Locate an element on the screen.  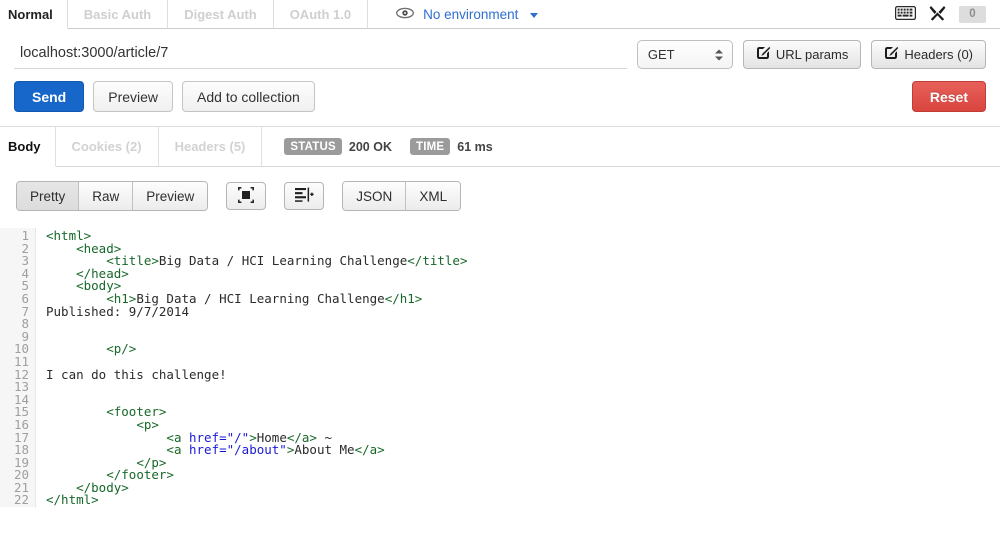
line-number-gutter: 1 2 3 4 5 6 7 8 9 10 11 12 13 14 15 16 17 18 19 20 21 22 is located at coordinates (18, 368).